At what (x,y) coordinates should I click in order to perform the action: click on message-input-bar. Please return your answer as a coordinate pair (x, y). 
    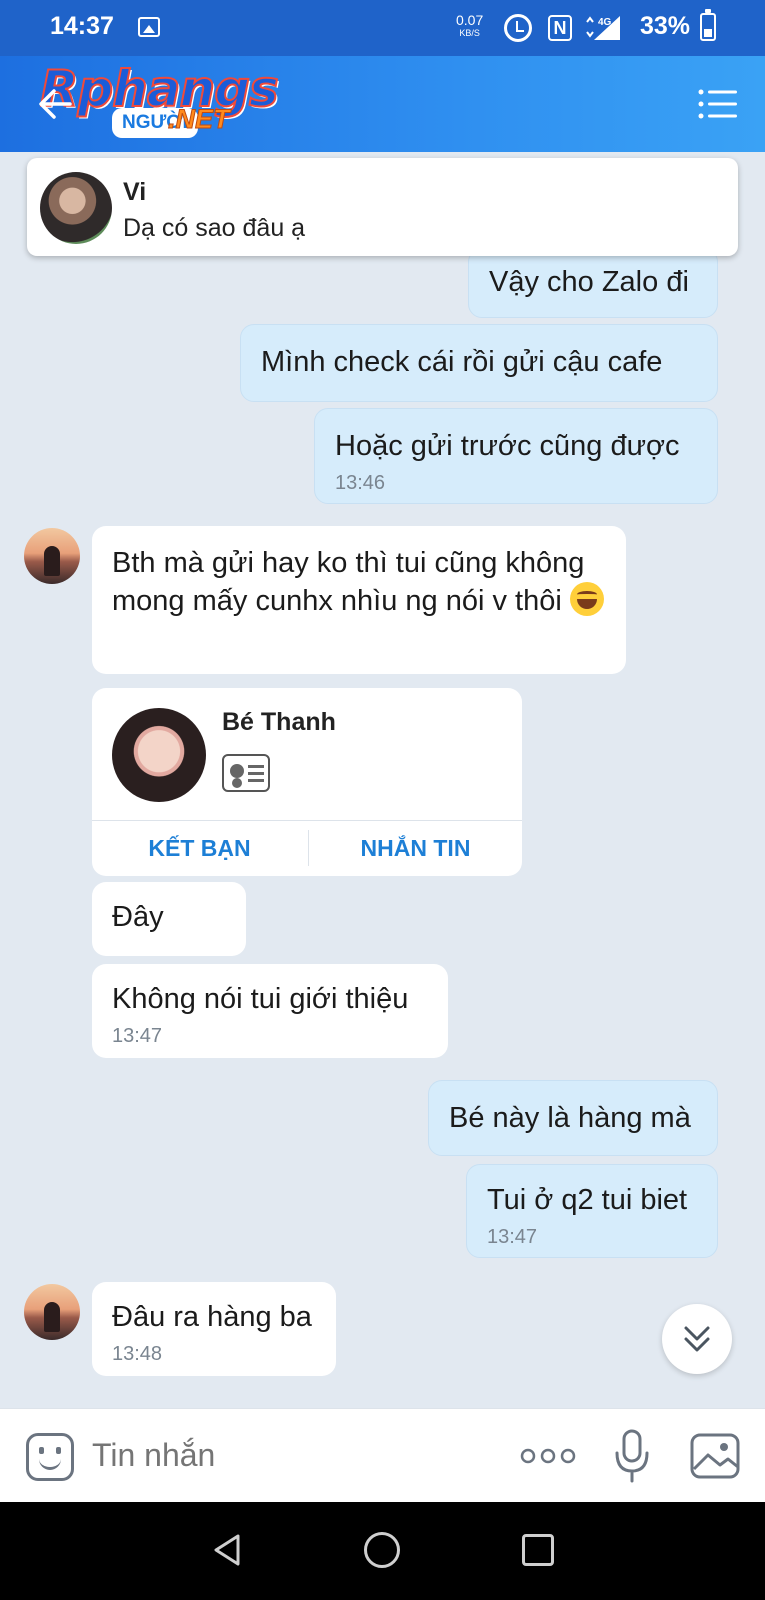
    Looking at the image, I should click on (382, 1455).